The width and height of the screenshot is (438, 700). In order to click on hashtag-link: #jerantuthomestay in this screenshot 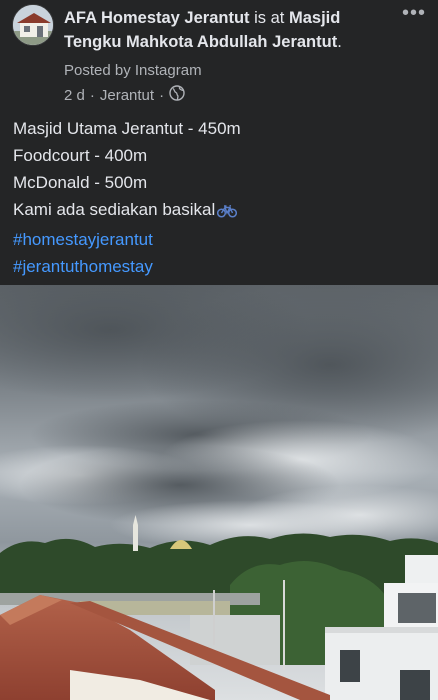, I will do `click(220, 266)`.